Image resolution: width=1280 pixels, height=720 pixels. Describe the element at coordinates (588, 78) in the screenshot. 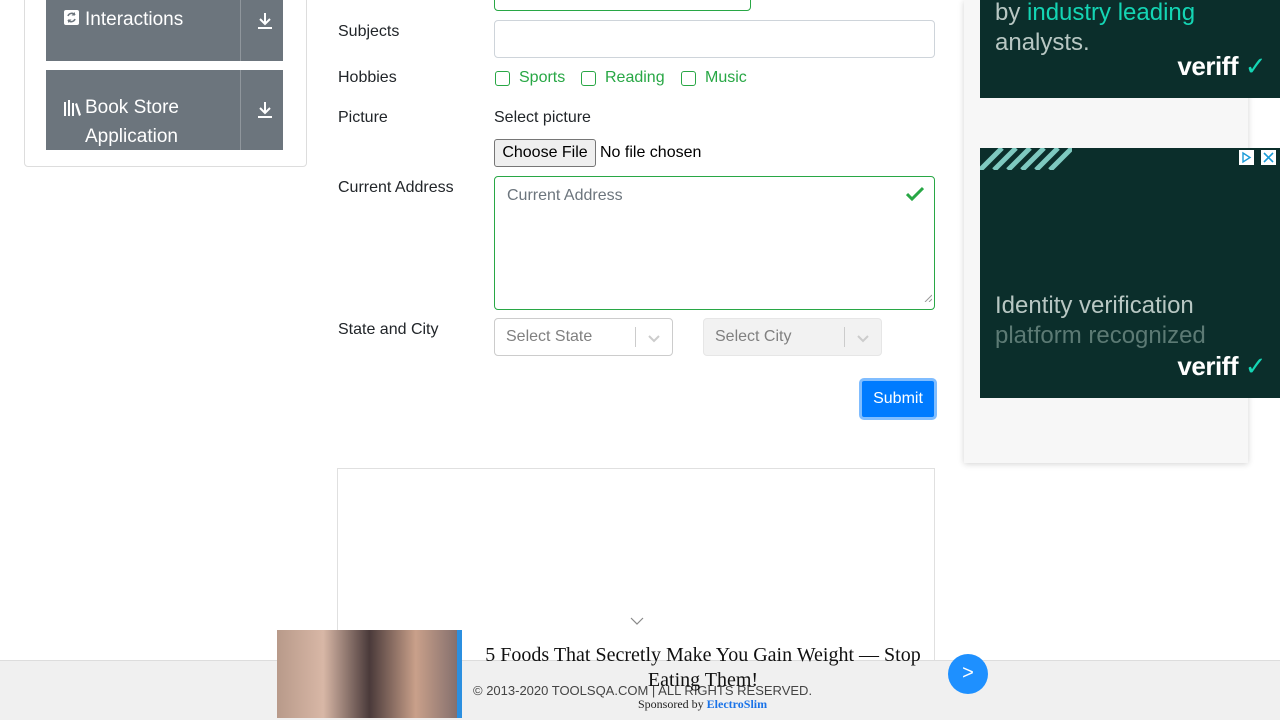

I see `hobby-reading-checkbox` at that location.